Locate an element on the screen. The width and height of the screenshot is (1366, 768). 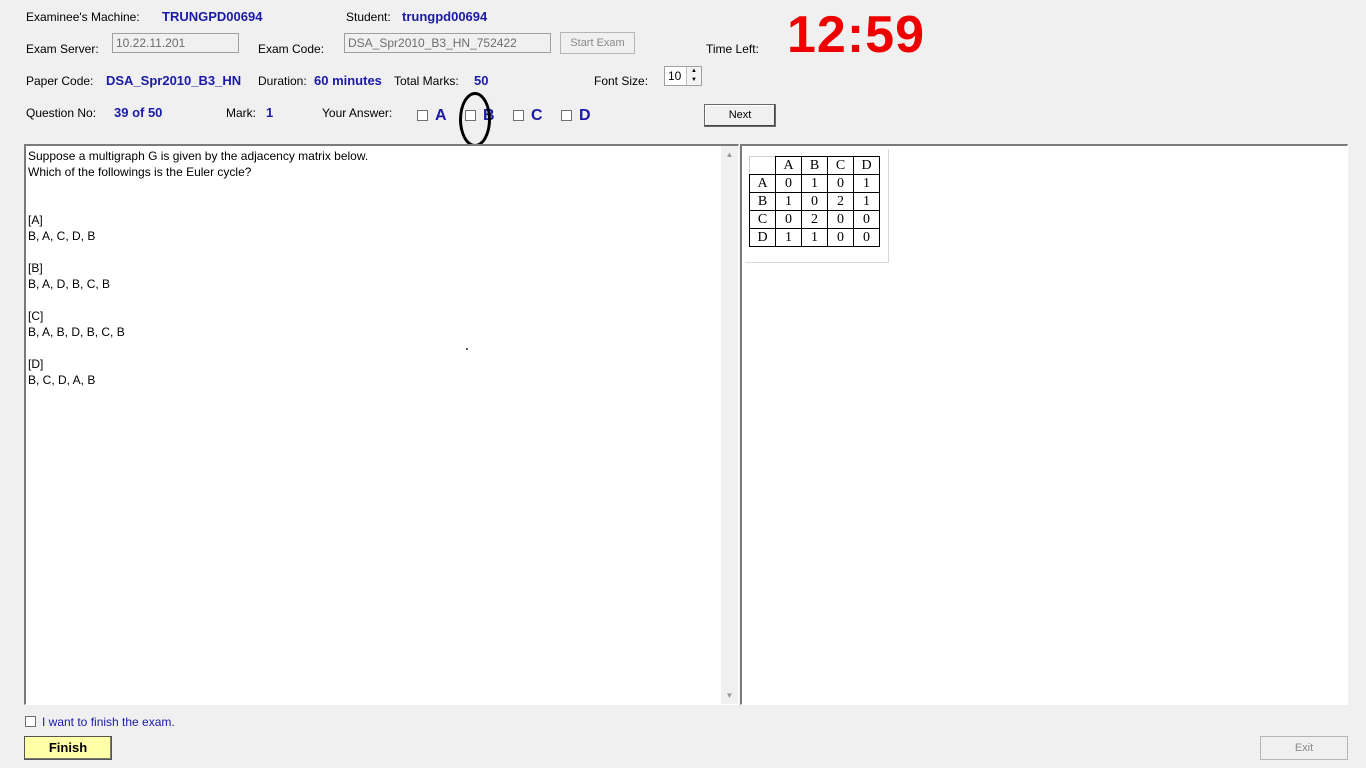
student-value: trungpd00694 is located at coordinates (445, 16).